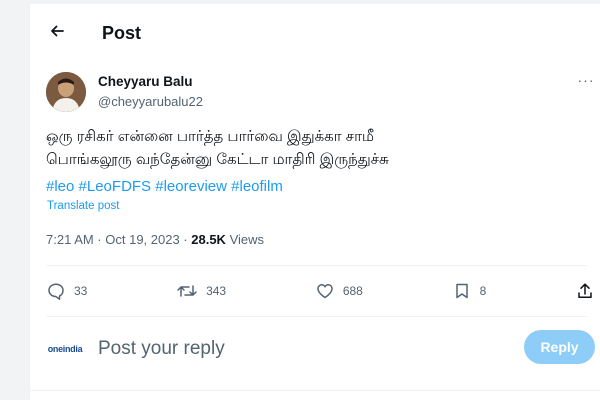 Image resolution: width=600 pixels, height=400 pixels. Describe the element at coordinates (83, 206) in the screenshot. I see `translate-post-link: Translate post` at that location.